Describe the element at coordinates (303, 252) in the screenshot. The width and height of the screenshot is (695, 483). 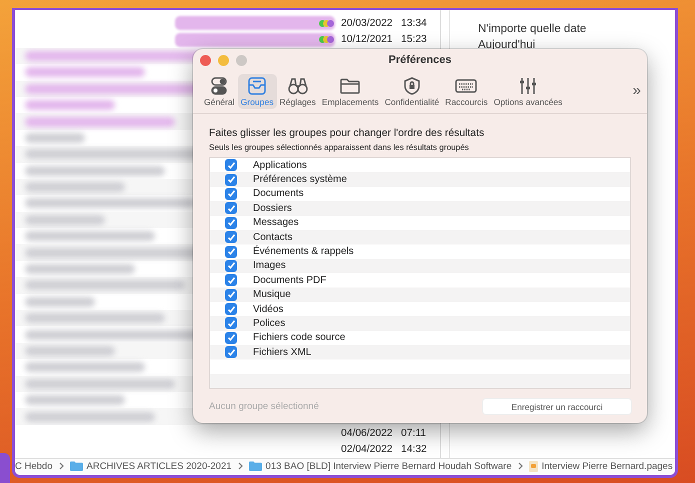
I see `group-name: Événements & rappels` at that location.